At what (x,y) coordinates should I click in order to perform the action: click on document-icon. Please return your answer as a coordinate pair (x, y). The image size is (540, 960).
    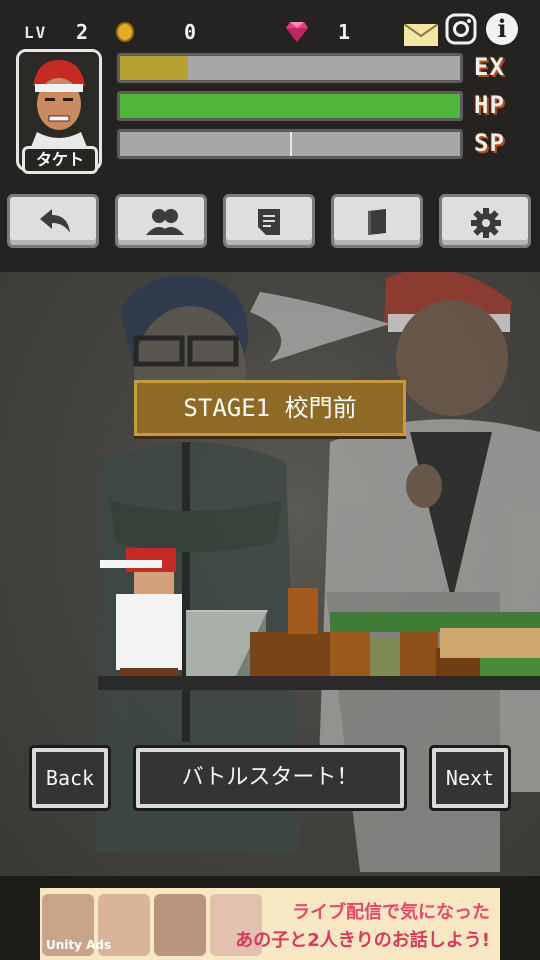
    Looking at the image, I should click on (269, 222).